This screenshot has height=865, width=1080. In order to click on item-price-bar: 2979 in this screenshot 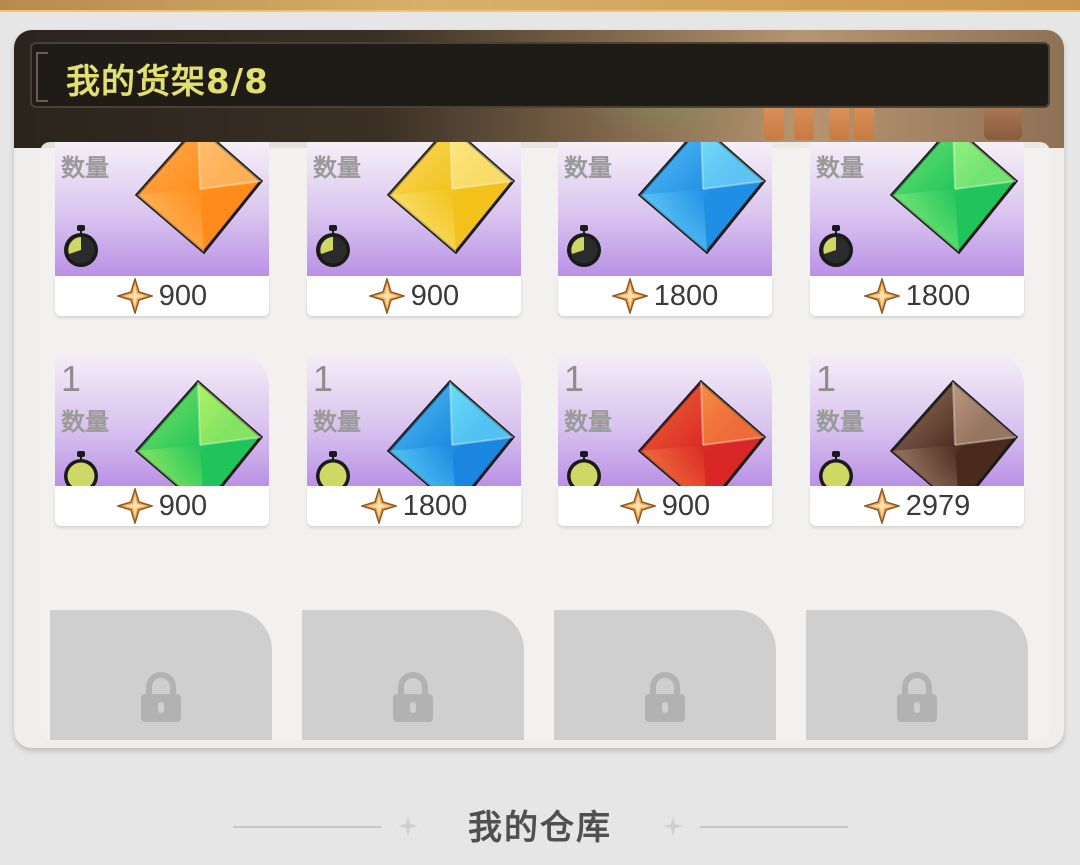, I will do `click(917, 506)`.